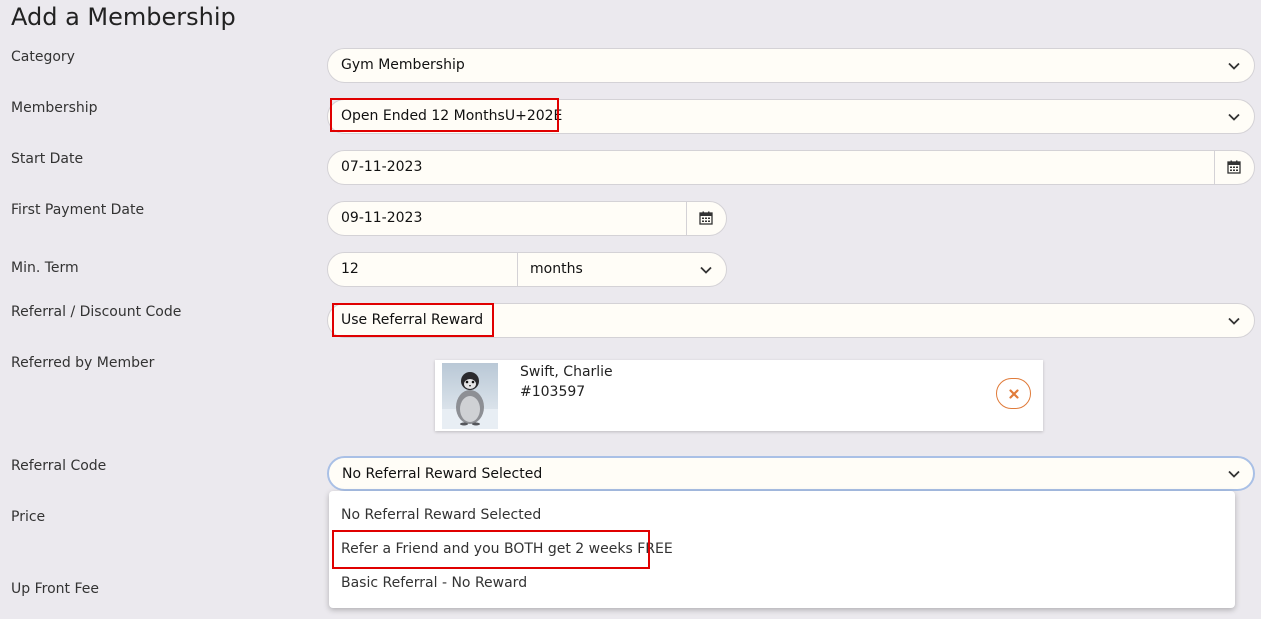  I want to click on referral-code-select: No Referral Reward Selected, so click(791, 473).